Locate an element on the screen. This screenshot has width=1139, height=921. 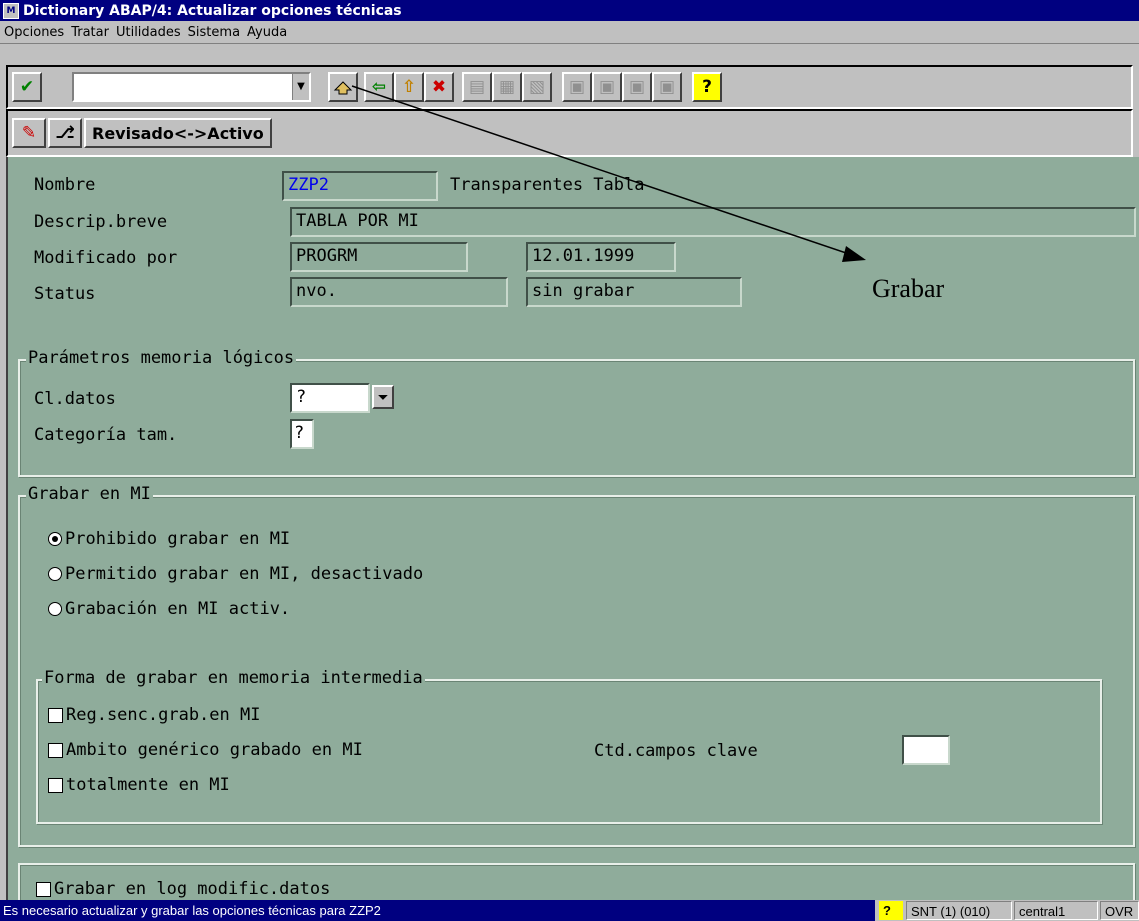
grabar-annotation: Grabar is located at coordinates (908, 288).